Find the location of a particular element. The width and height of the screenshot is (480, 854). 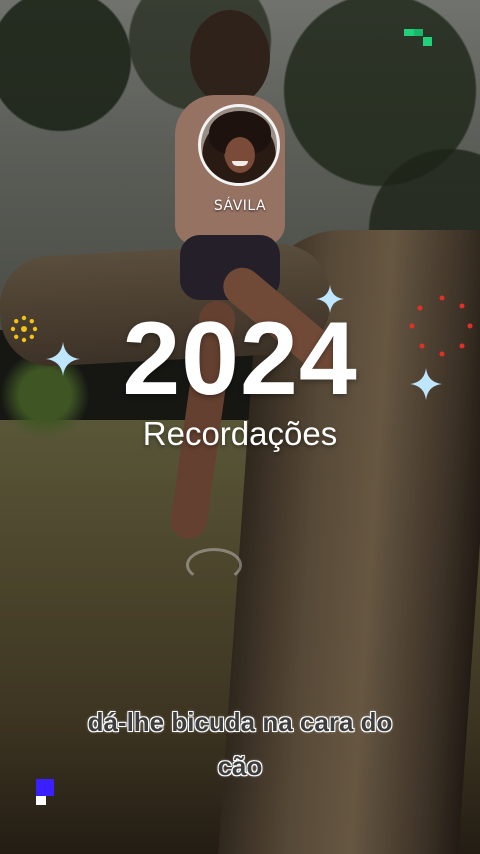

caption-line: cão is located at coordinates (240, 766).